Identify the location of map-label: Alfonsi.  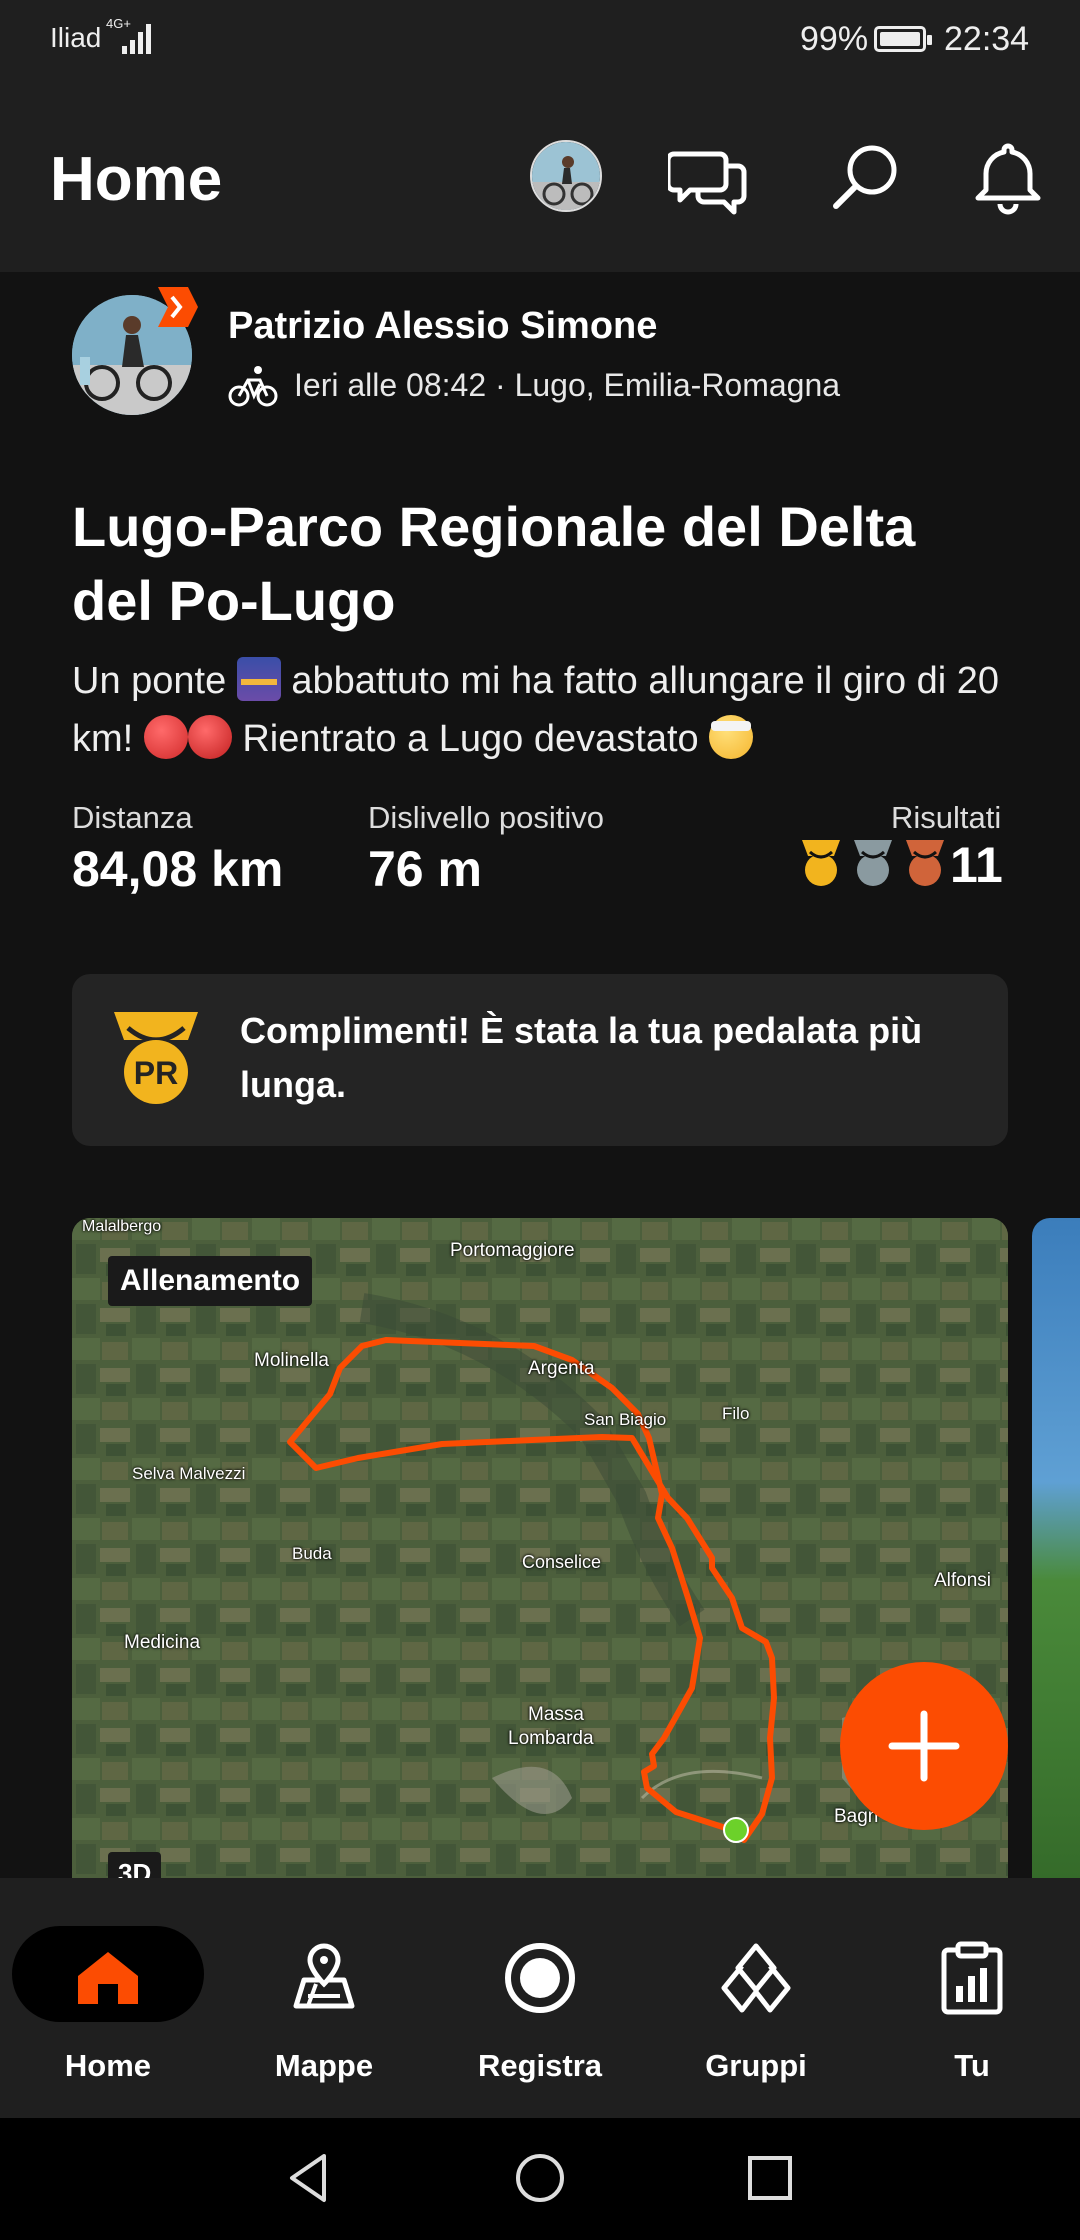
(963, 1580).